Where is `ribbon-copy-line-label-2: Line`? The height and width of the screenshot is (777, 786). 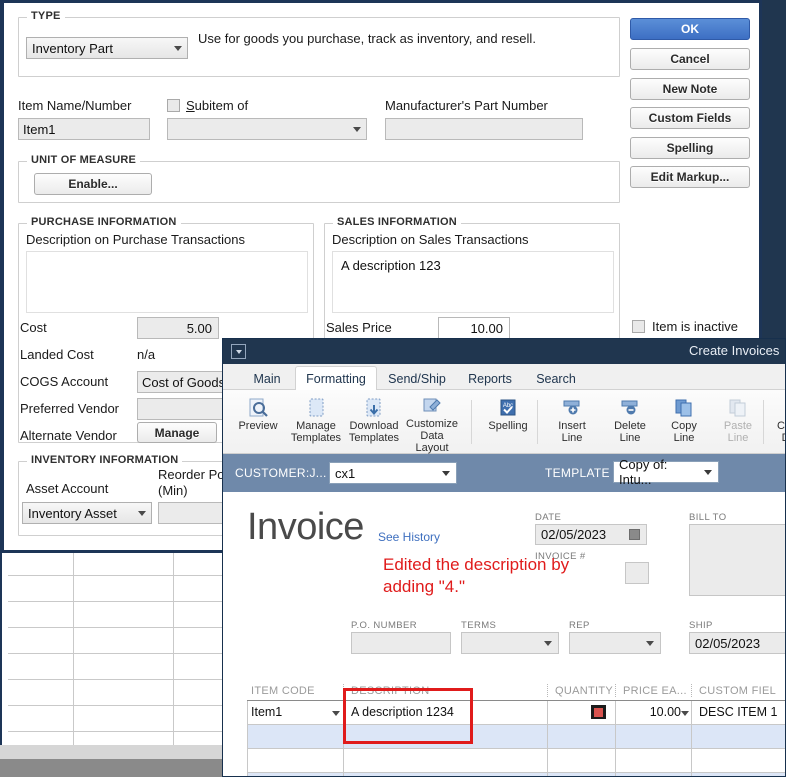 ribbon-copy-line-label-2: Line is located at coordinates (684, 438).